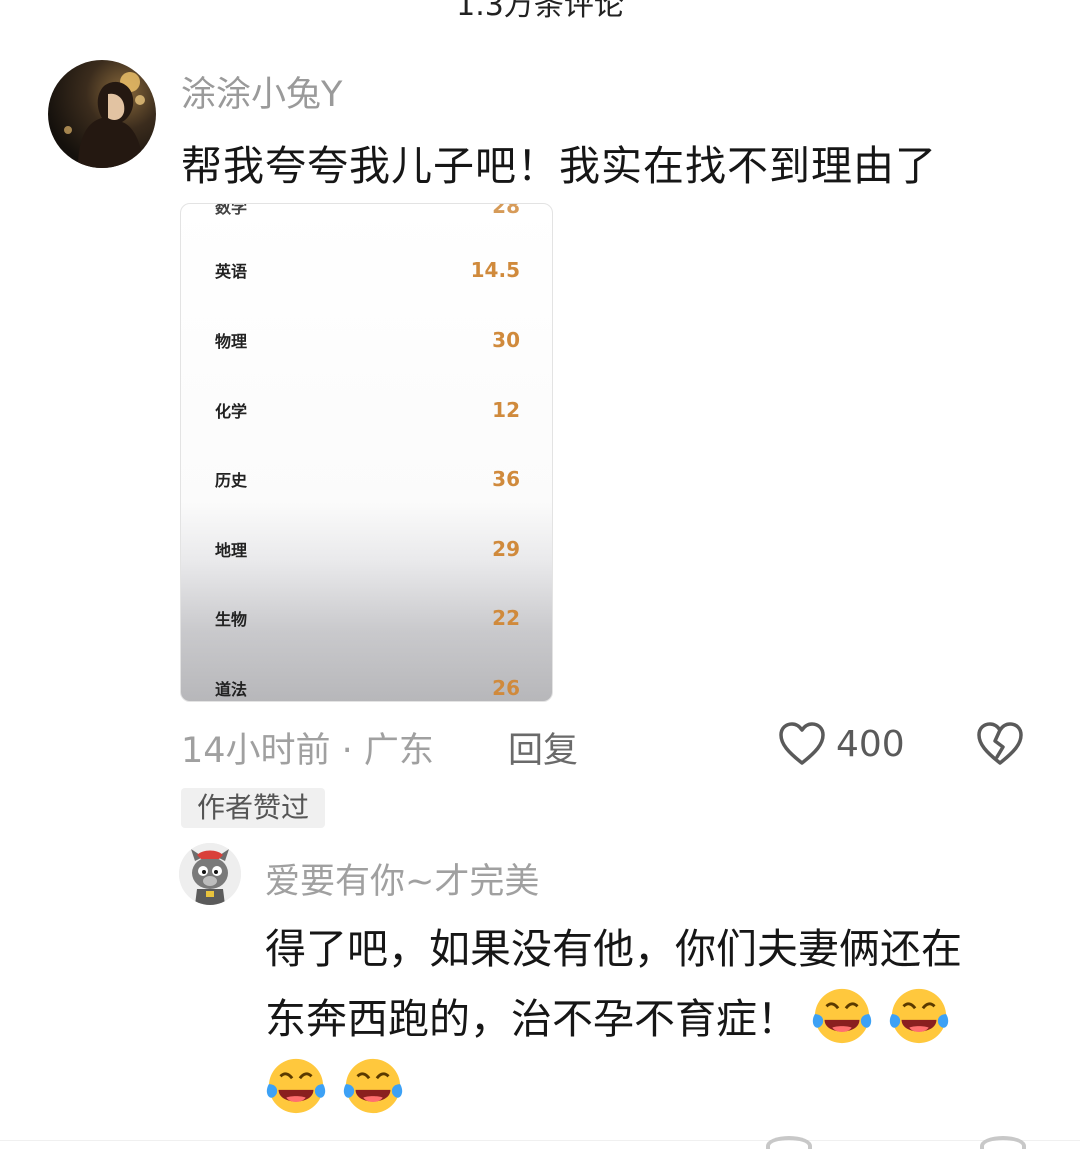 This screenshot has height=1149, width=1080. Describe the element at coordinates (261, 91) in the screenshot. I see `comment-username: 涂涂小兔Y` at that location.